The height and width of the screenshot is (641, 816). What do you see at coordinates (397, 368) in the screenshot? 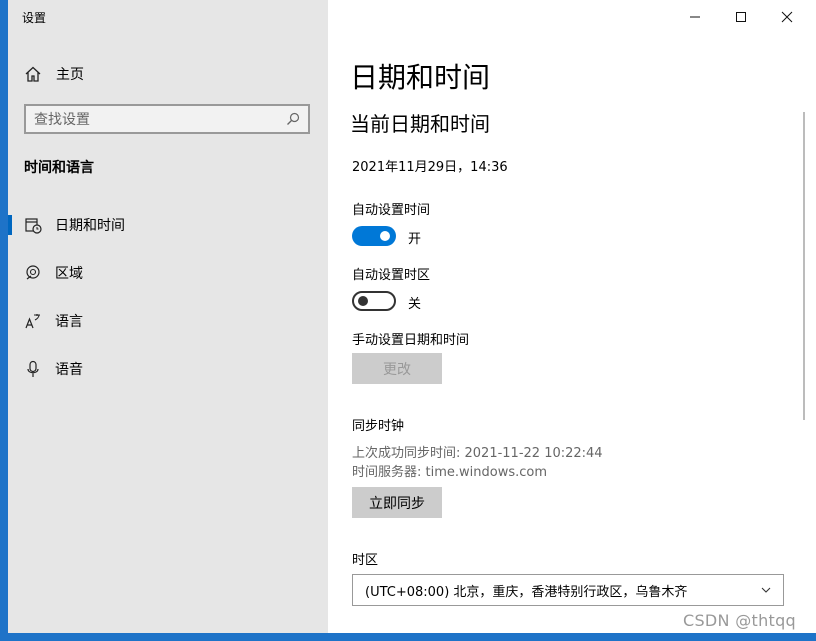
I see `change-button: 更改` at bounding box center [397, 368].